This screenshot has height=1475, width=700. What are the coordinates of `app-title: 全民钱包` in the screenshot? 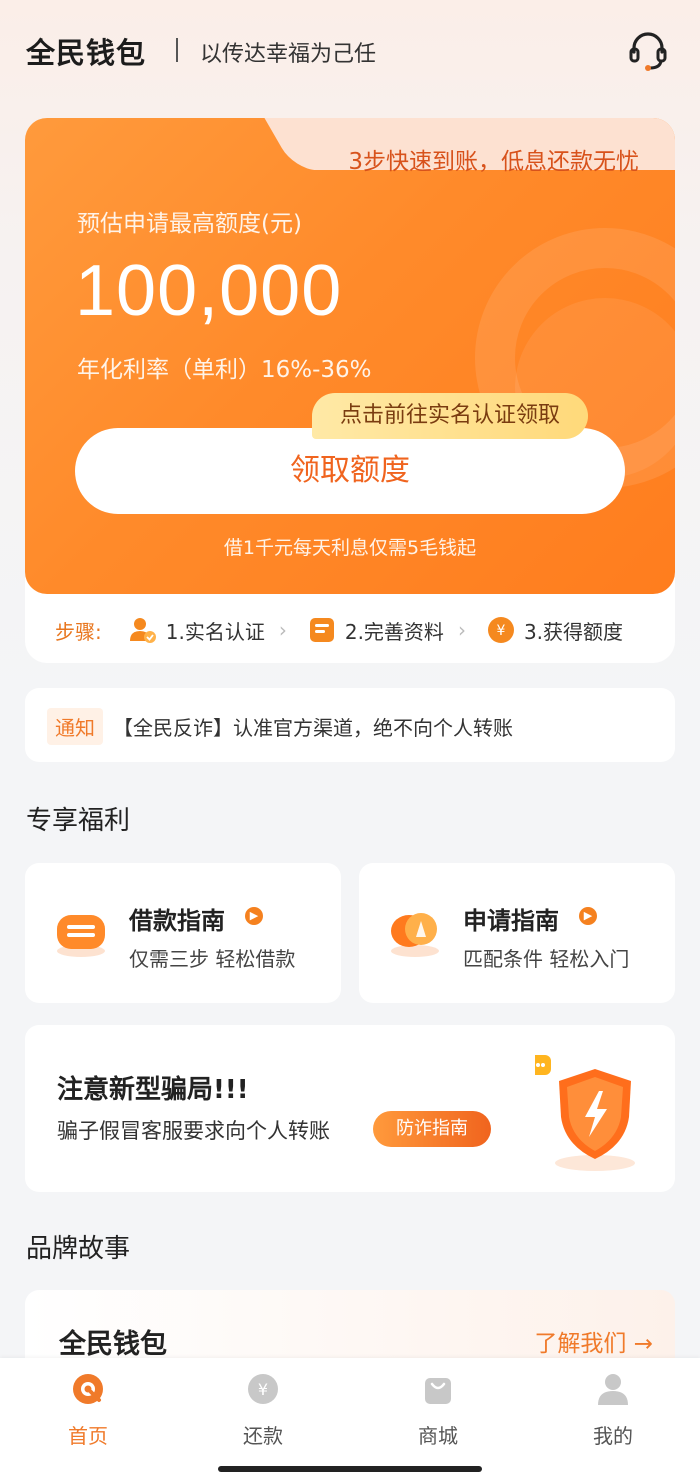 It's located at (86, 53).